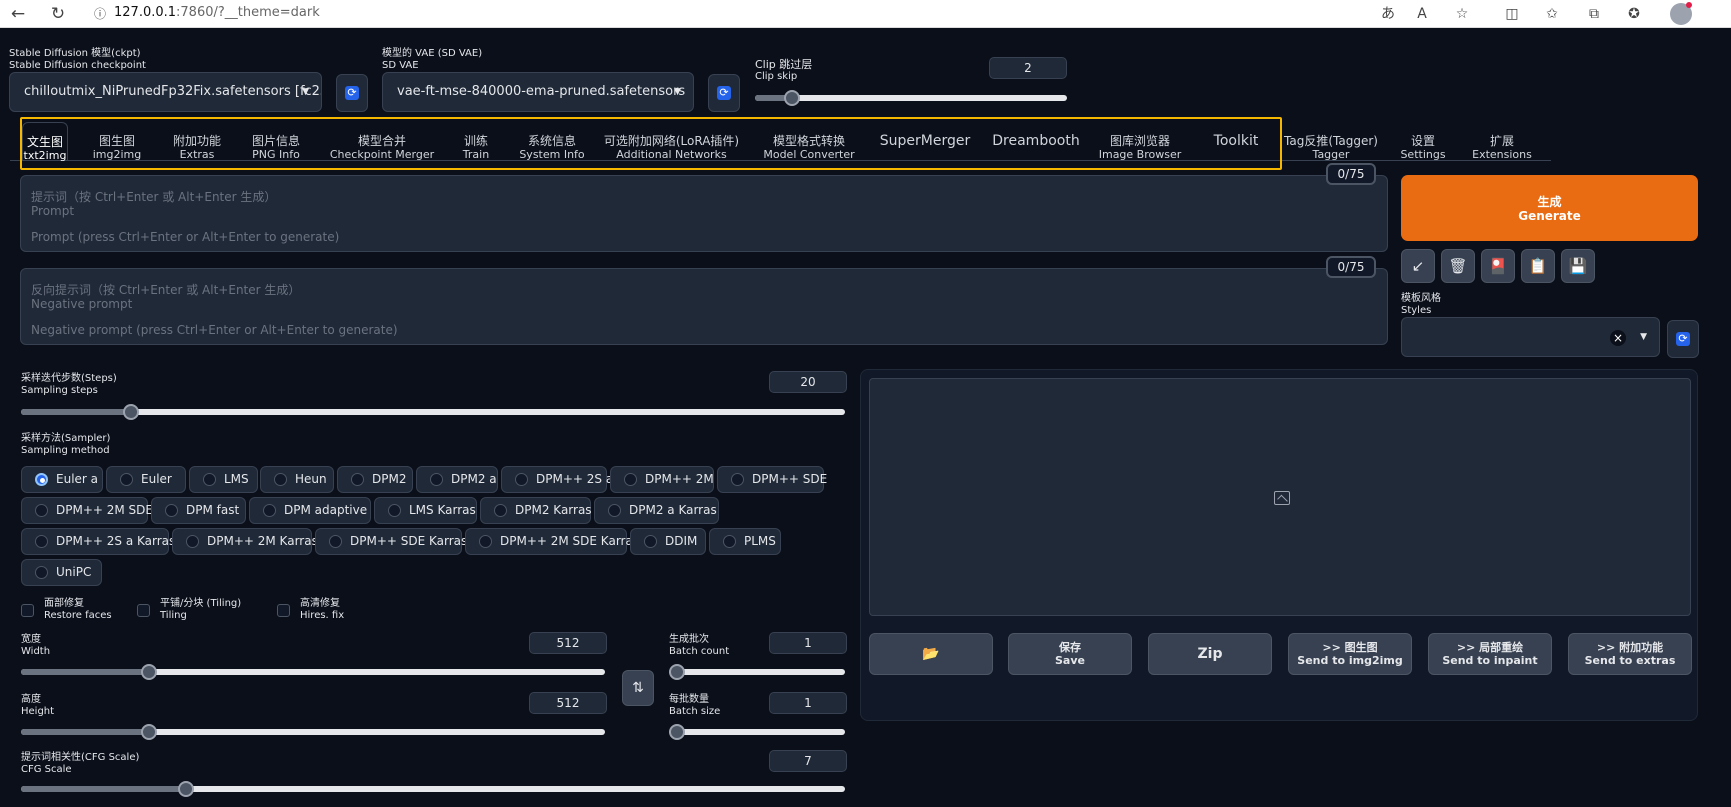  I want to click on info-icon: ⓘ, so click(100, 14).